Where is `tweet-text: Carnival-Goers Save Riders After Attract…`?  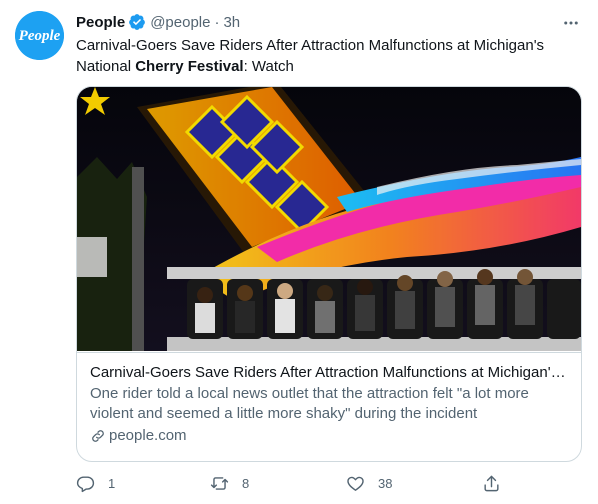
tweet-text: Carnival-Goers Save Riders After Attract… is located at coordinates (326, 56).